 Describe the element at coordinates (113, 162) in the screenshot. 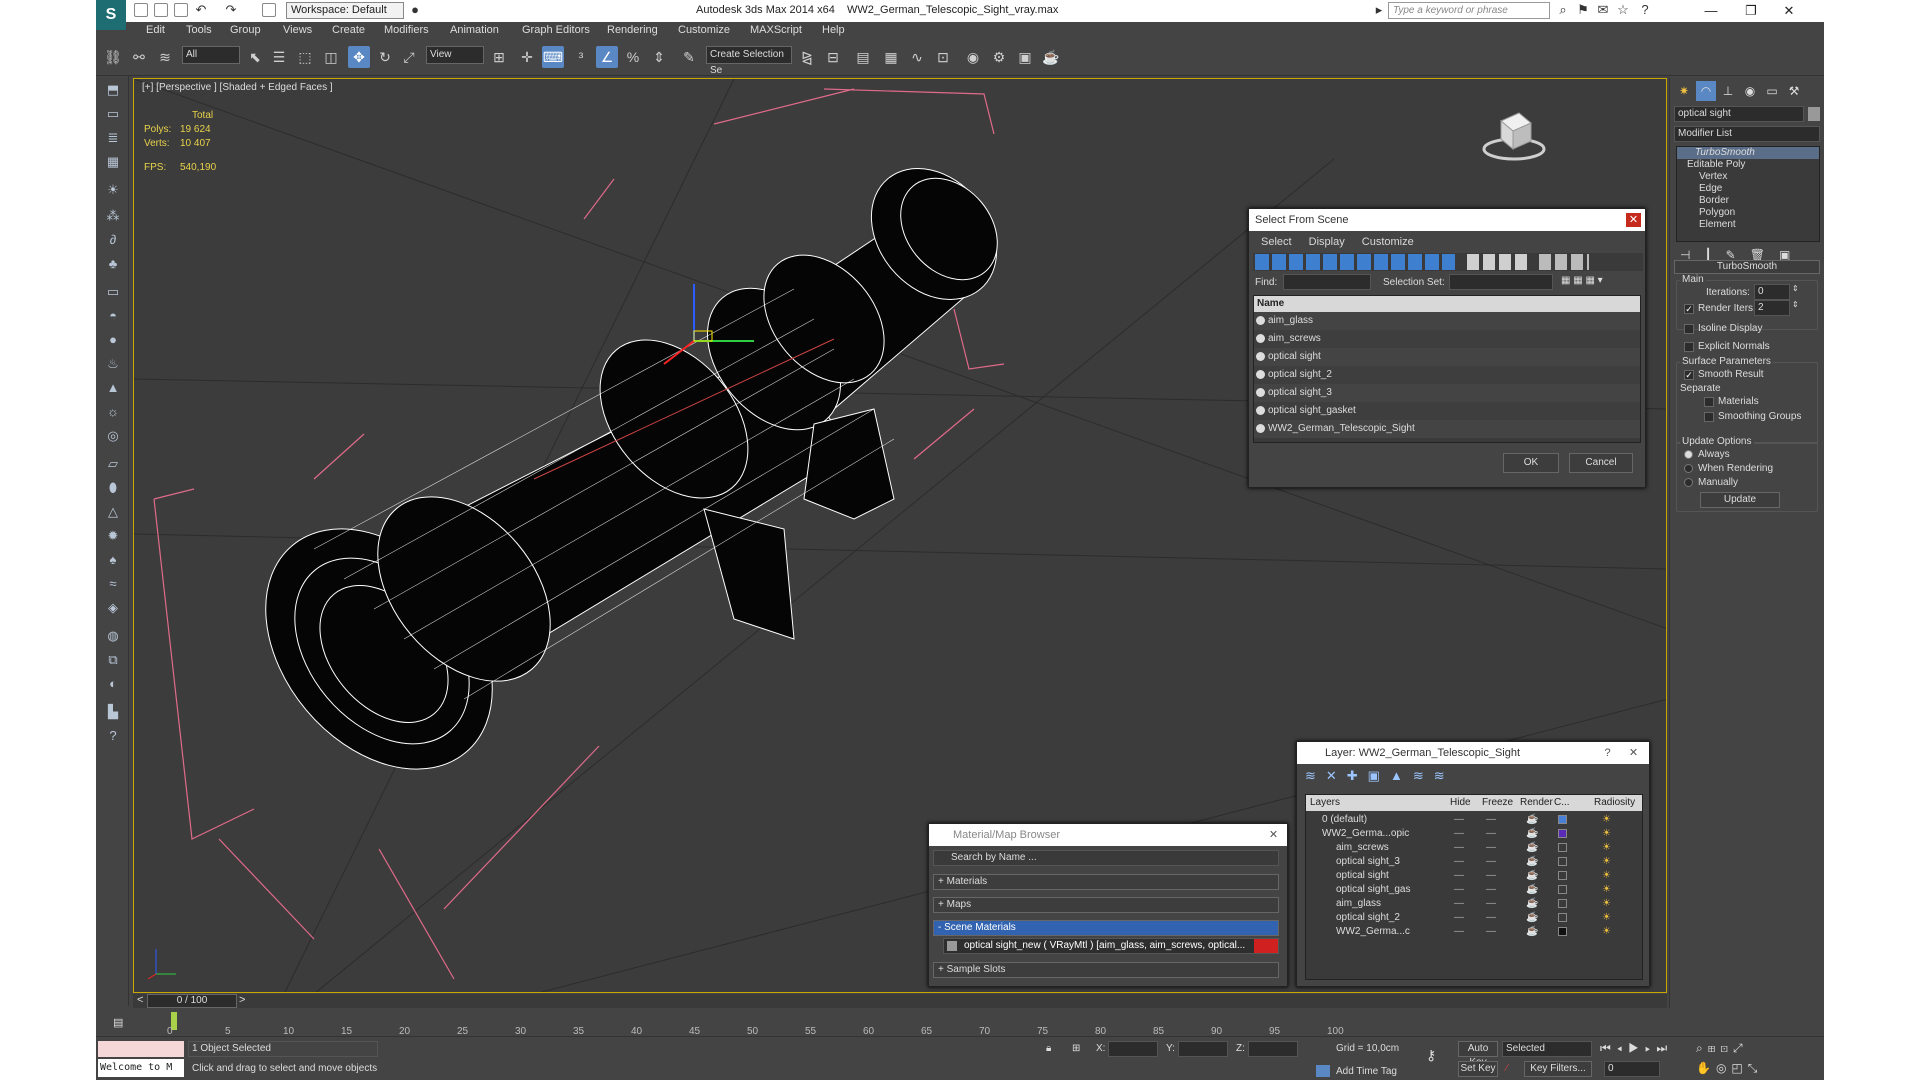

I see `grid-icon: ▦` at that location.